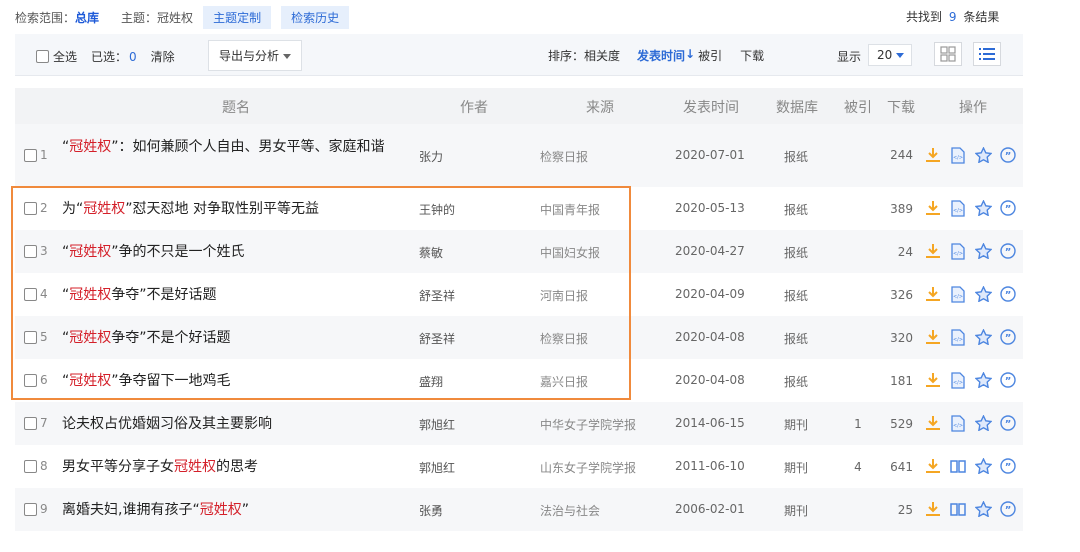  Describe the element at coordinates (710, 466) in the screenshot. I see `publish-date: 2011-06-10` at that location.